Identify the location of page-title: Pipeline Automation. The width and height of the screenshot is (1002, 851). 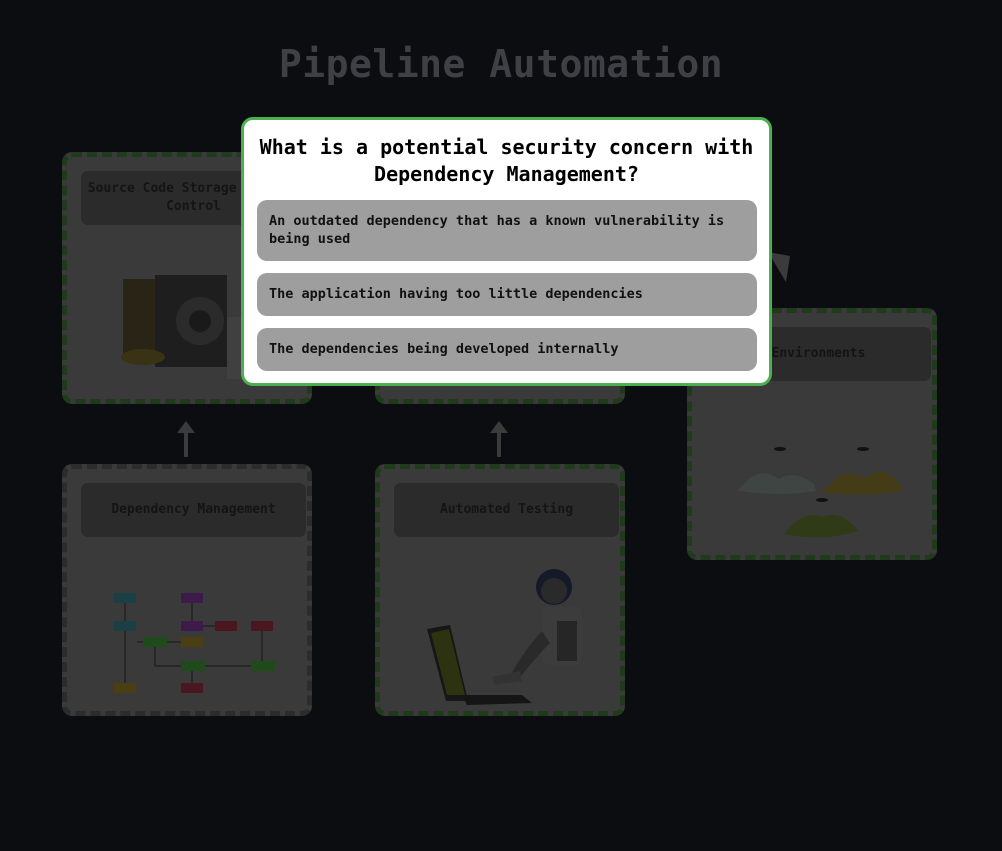
(501, 64).